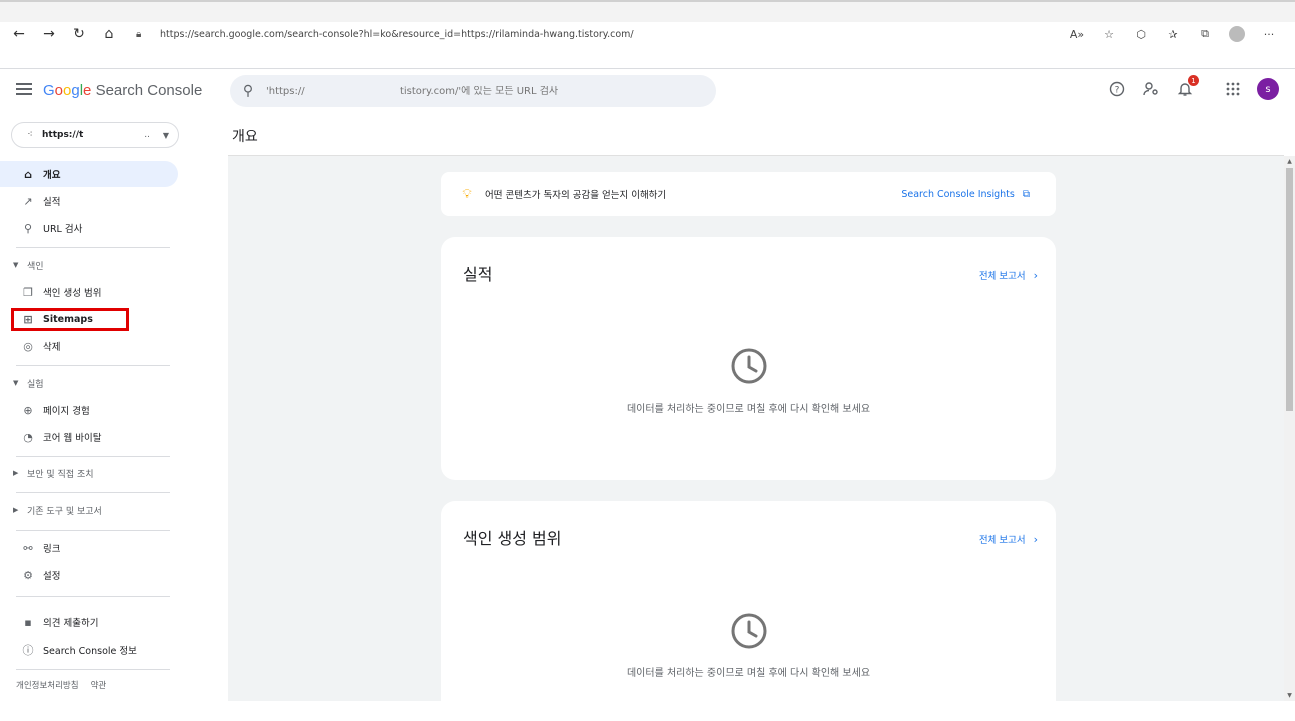 Image resolution: width=1295 pixels, height=721 pixels. I want to click on url-inspection-search: ⚲, so click(473, 91).